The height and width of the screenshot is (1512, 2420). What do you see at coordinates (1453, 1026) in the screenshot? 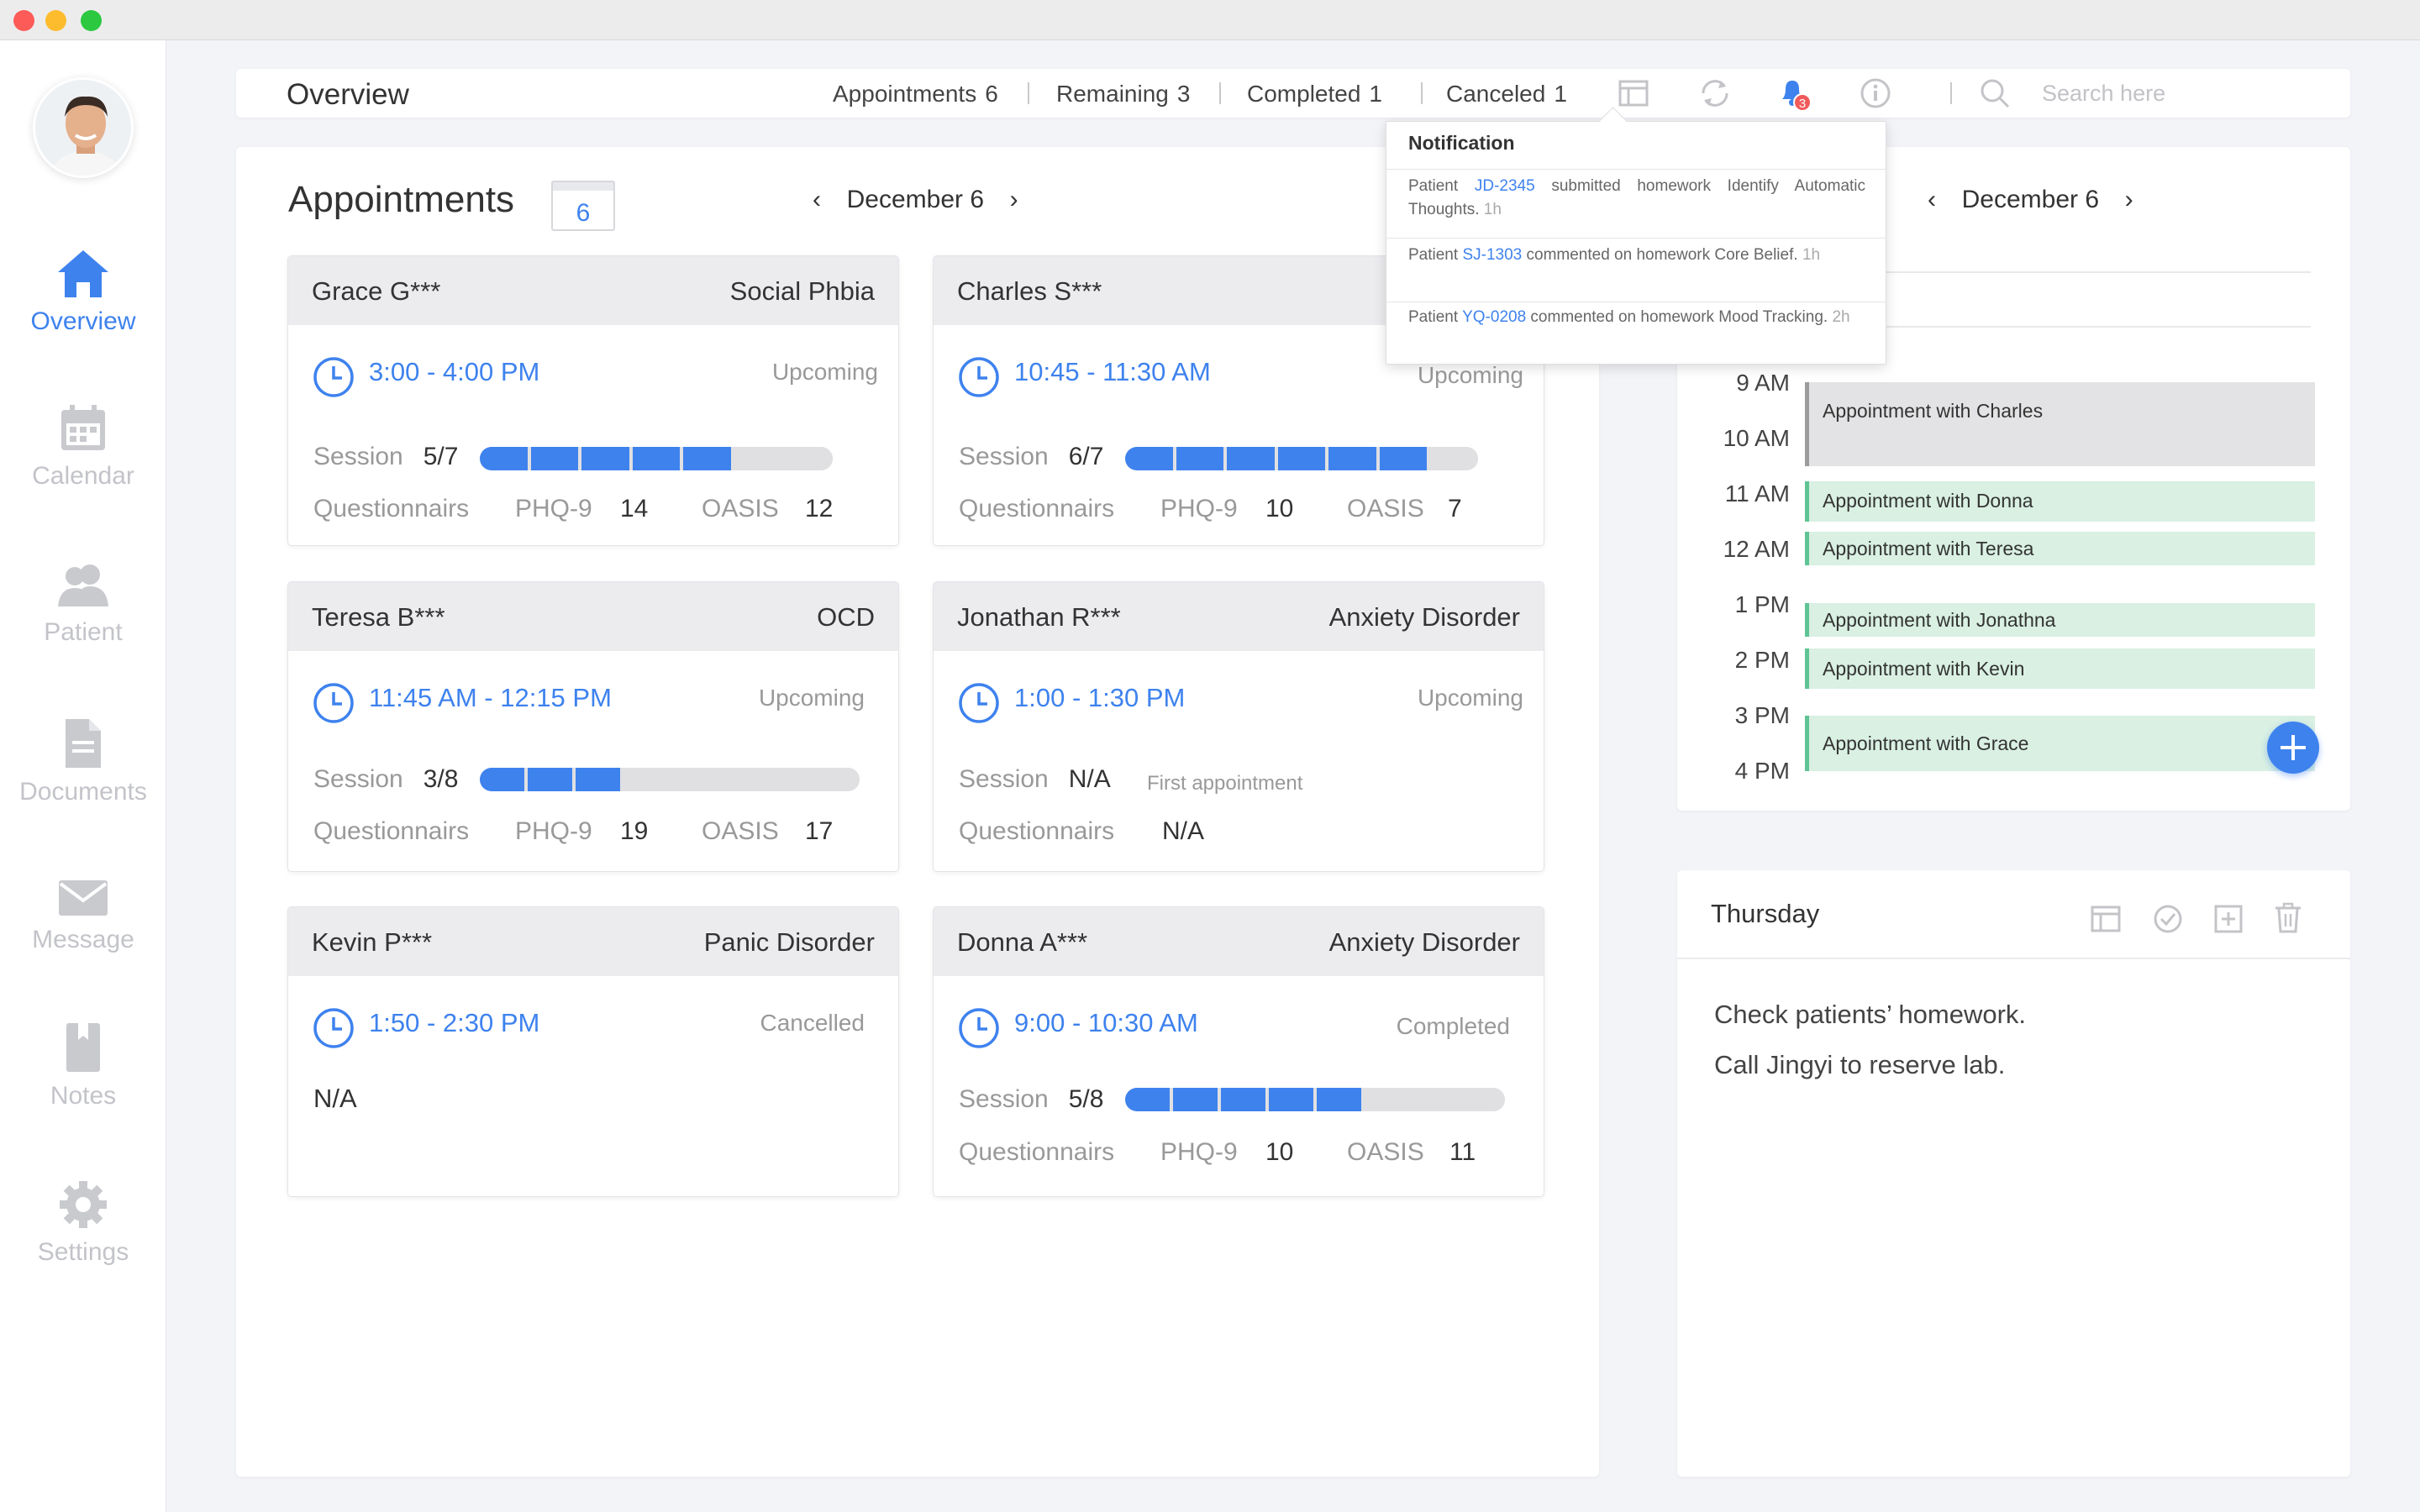
I see `status-label: Completed` at bounding box center [1453, 1026].